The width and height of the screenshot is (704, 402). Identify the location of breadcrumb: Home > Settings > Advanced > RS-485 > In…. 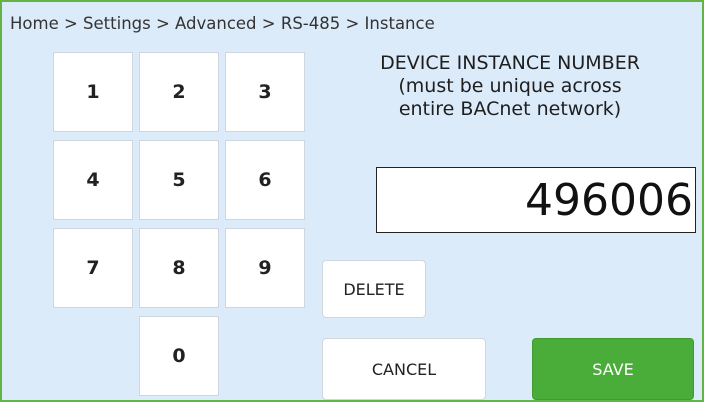
(222, 23).